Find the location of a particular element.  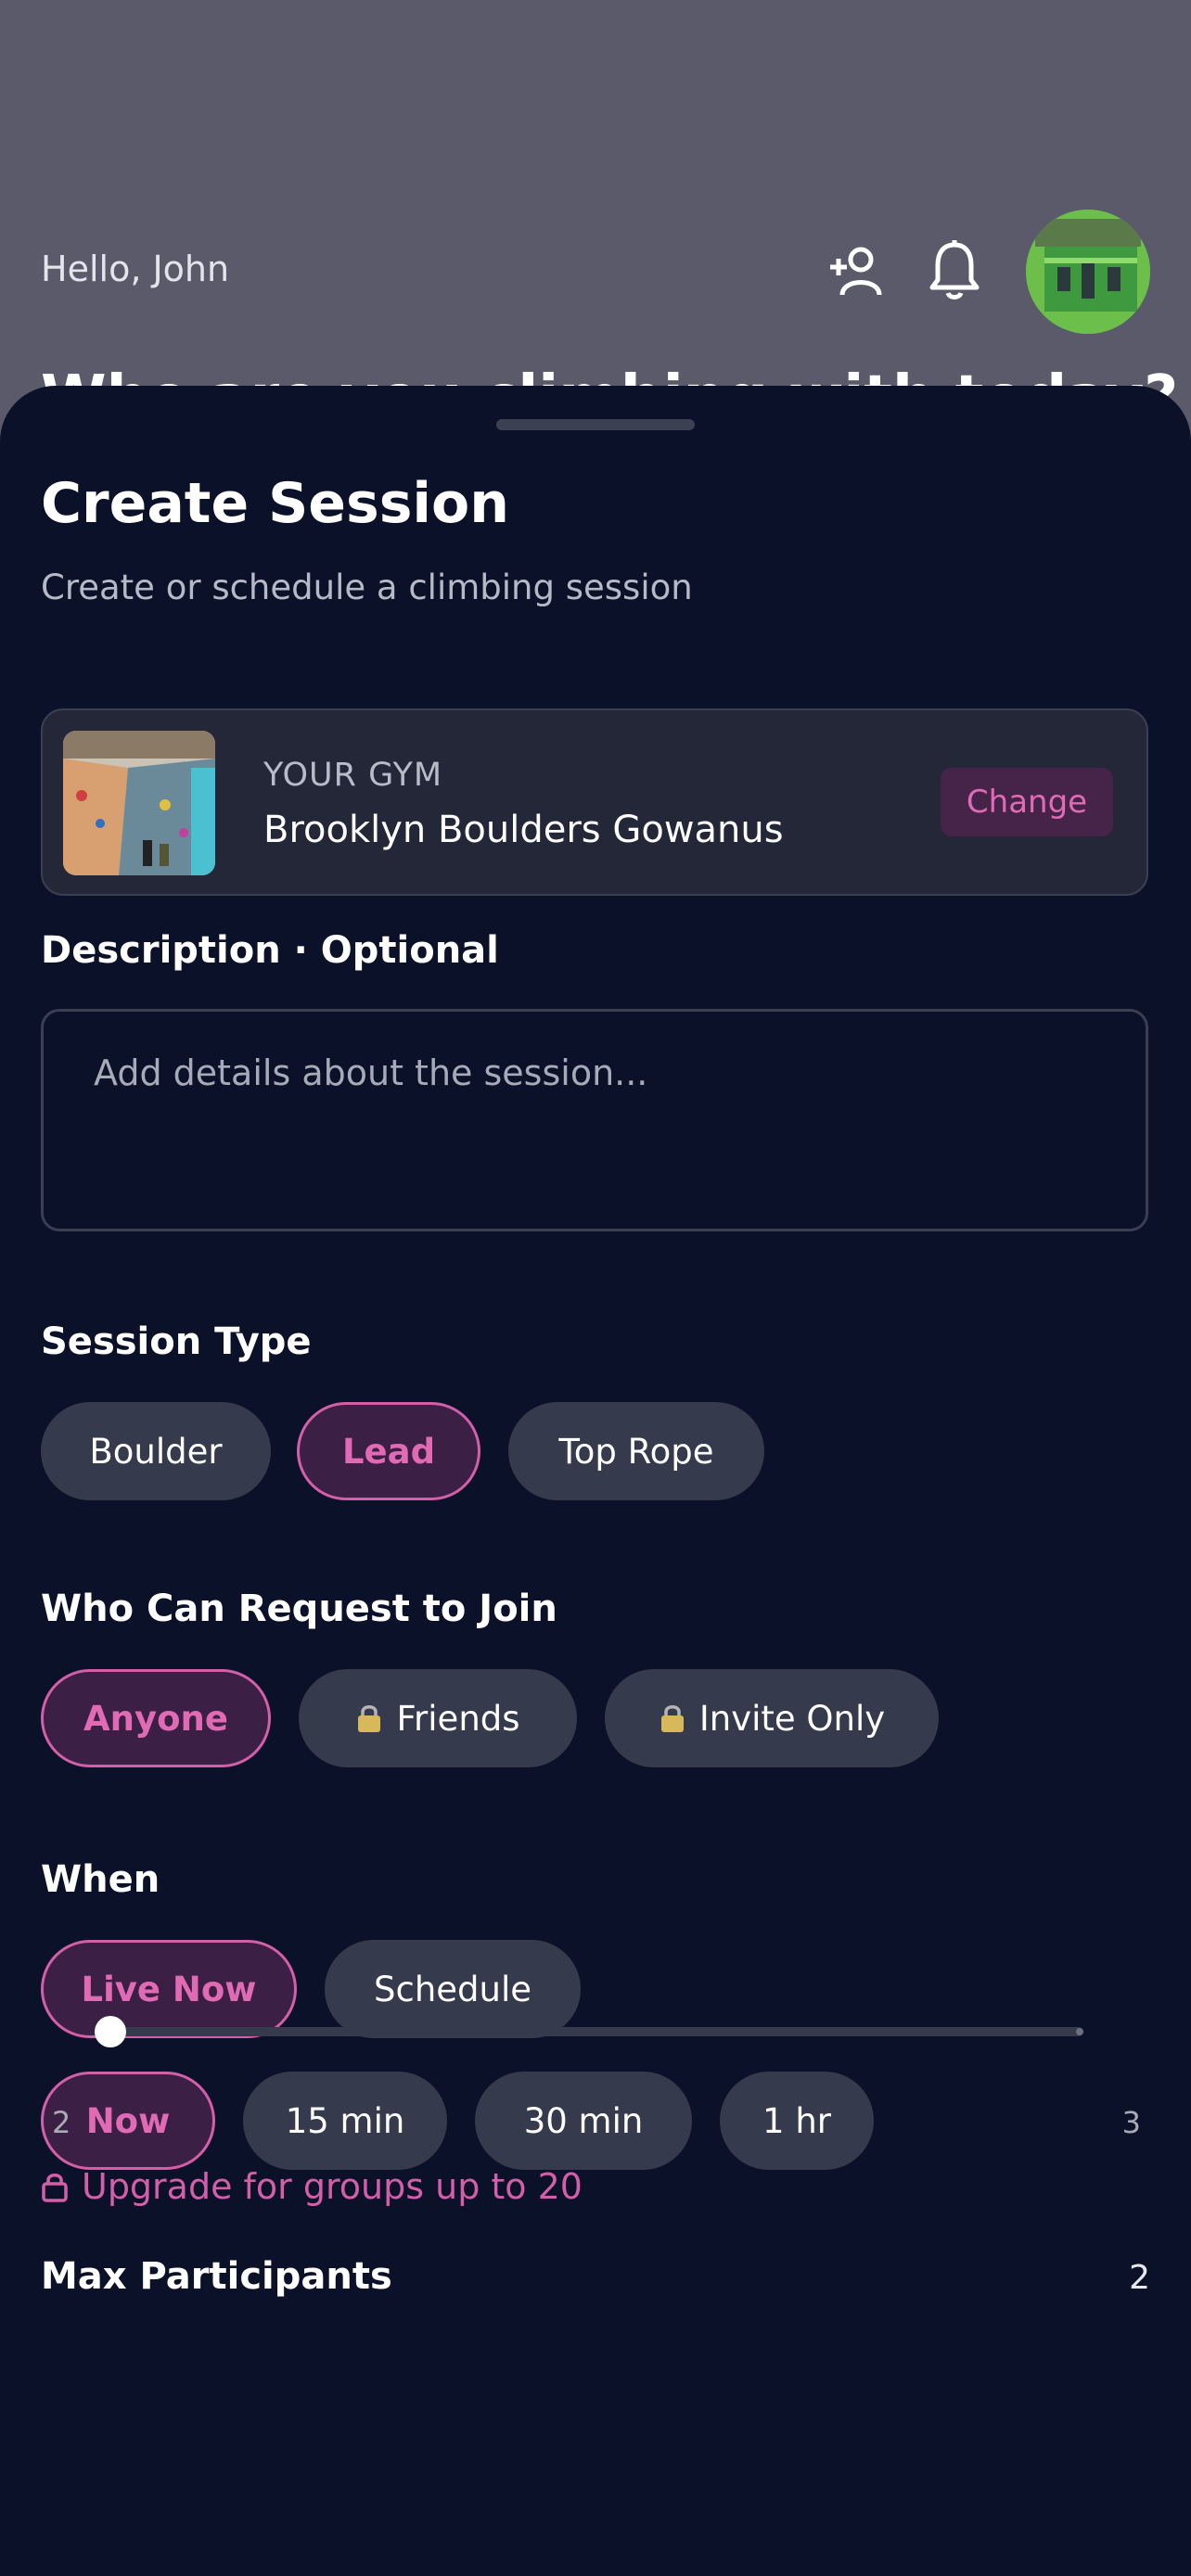

join-friends-chip: Friends is located at coordinates (438, 1718).